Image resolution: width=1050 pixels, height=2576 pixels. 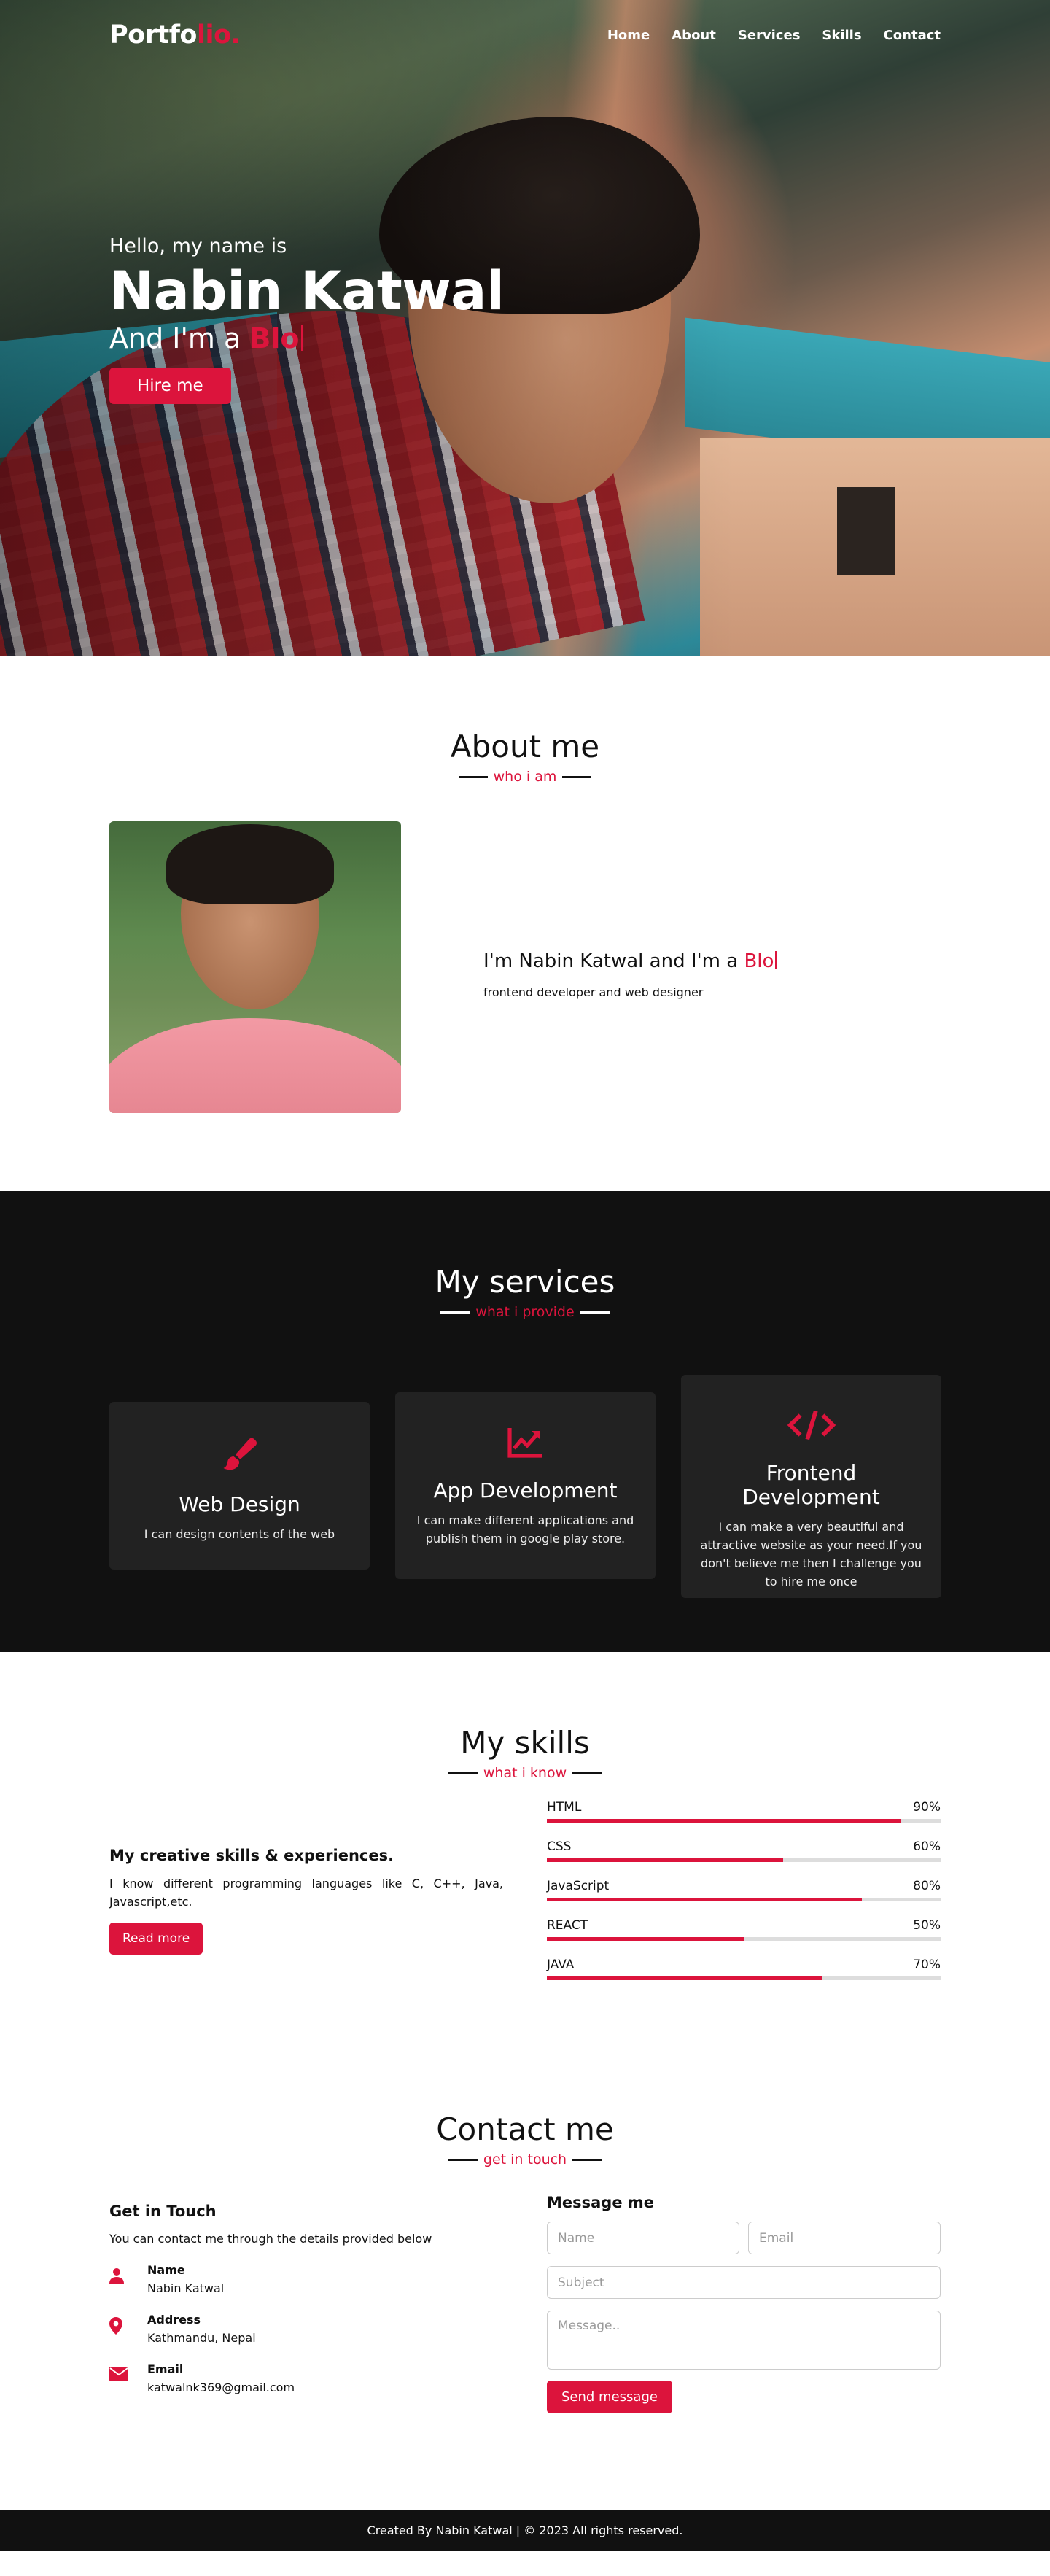 What do you see at coordinates (221, 2388) in the screenshot?
I see `contact-value: katwalnk369@gmail.com` at bounding box center [221, 2388].